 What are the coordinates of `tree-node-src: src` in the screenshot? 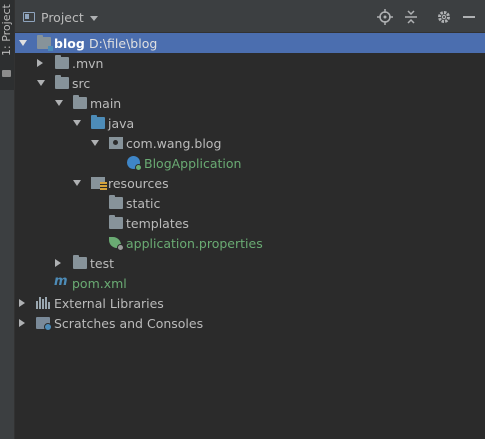 It's located at (250, 83).